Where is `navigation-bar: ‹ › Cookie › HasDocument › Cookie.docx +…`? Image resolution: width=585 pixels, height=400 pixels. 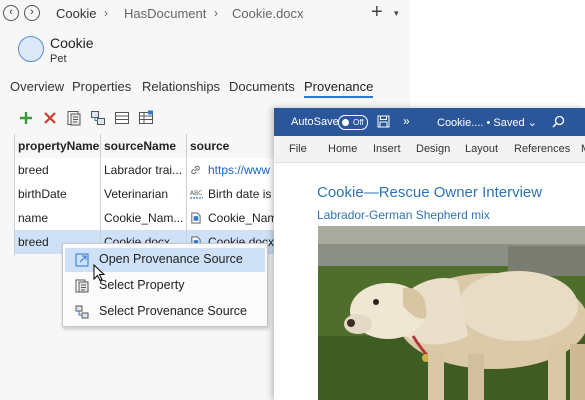
navigation-bar: ‹ › Cookie › HasDocument › Cookie.docx +… is located at coordinates (205, 14).